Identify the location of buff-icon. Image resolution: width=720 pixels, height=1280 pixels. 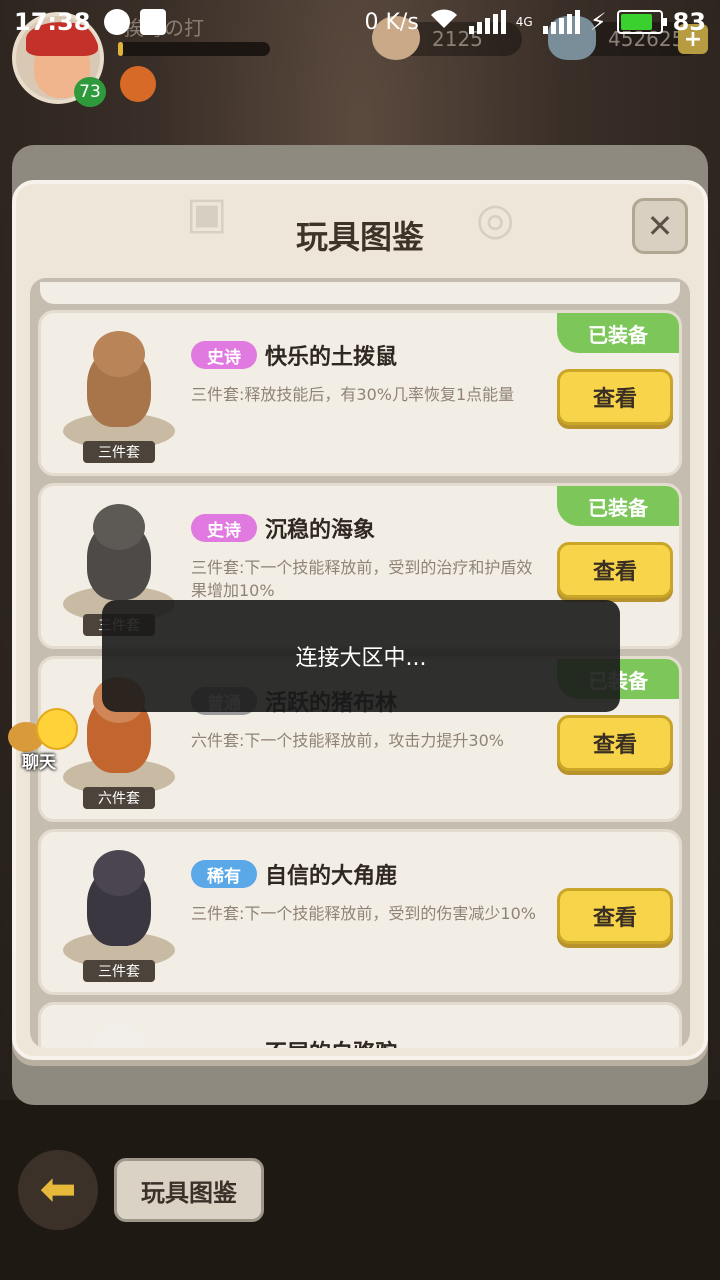
(138, 84).